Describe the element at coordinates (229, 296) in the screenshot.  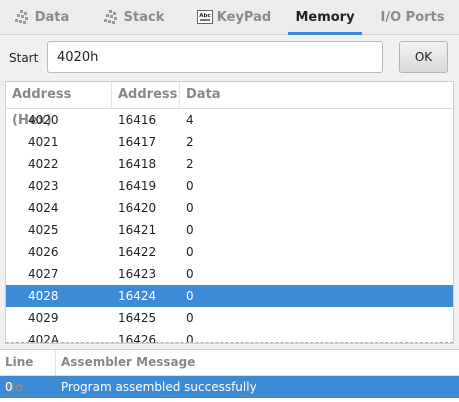
I see `table-row-selected: 4028 16424 0` at that location.